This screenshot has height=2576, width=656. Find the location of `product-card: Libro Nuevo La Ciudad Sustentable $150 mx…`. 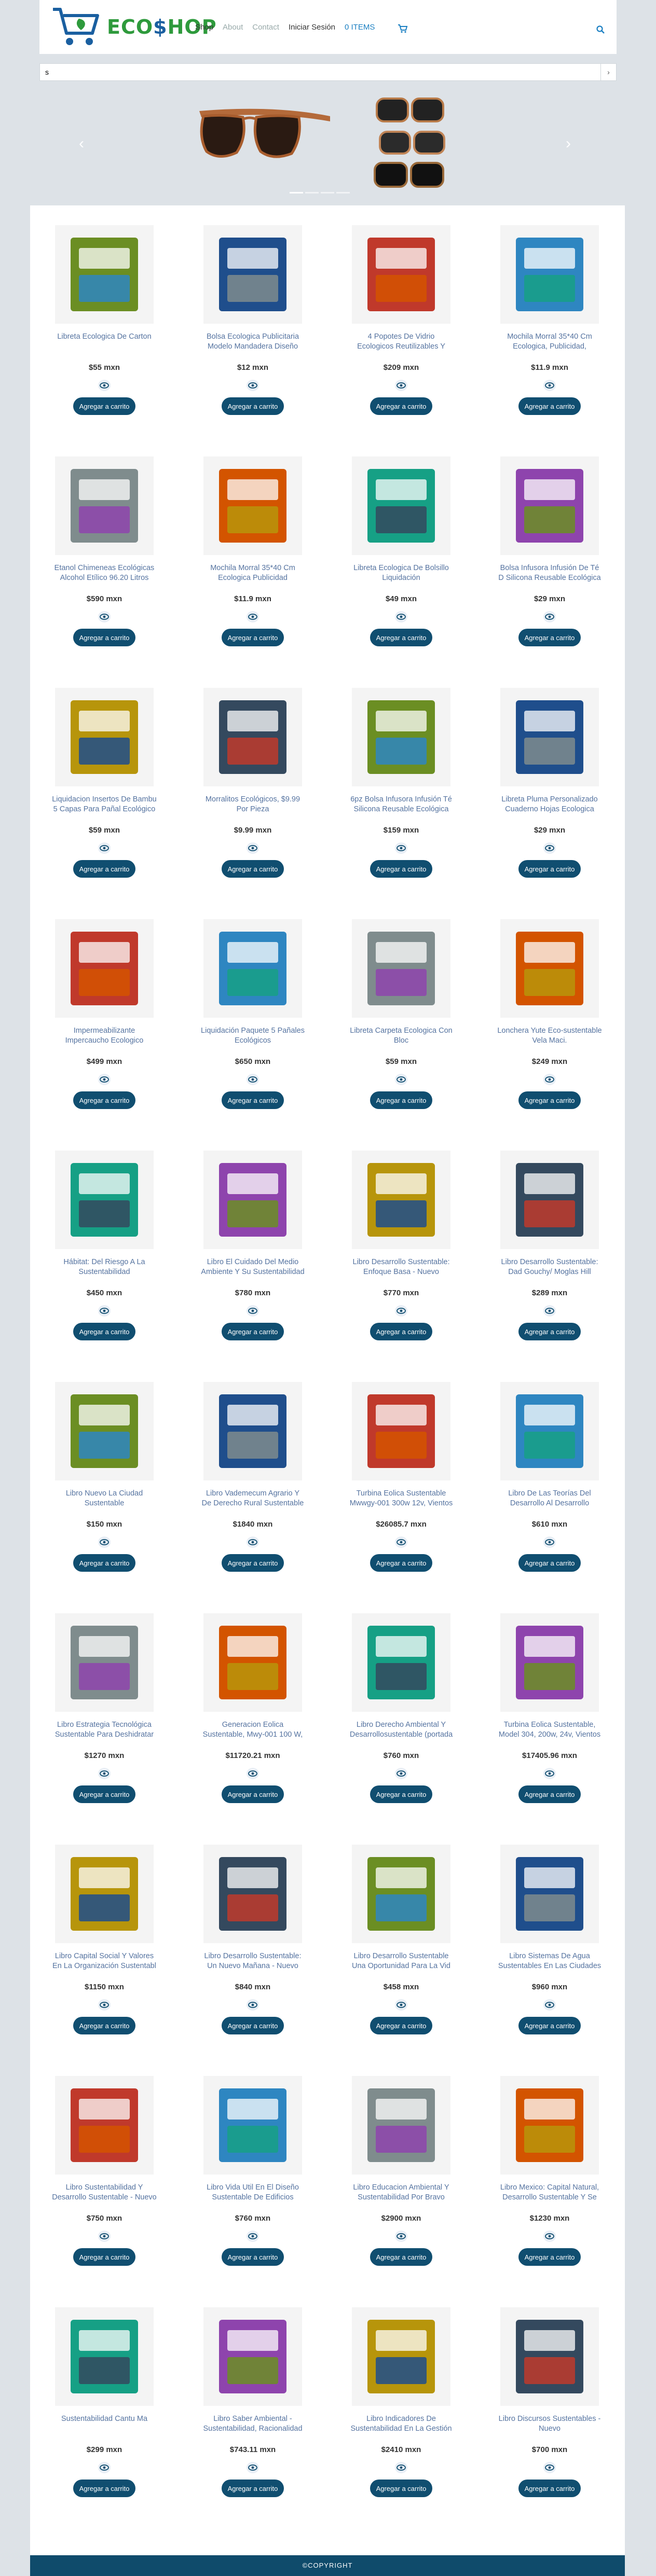

product-card: Libro Nuevo La Ciudad Sustentable $150 mx… is located at coordinates (104, 1478).